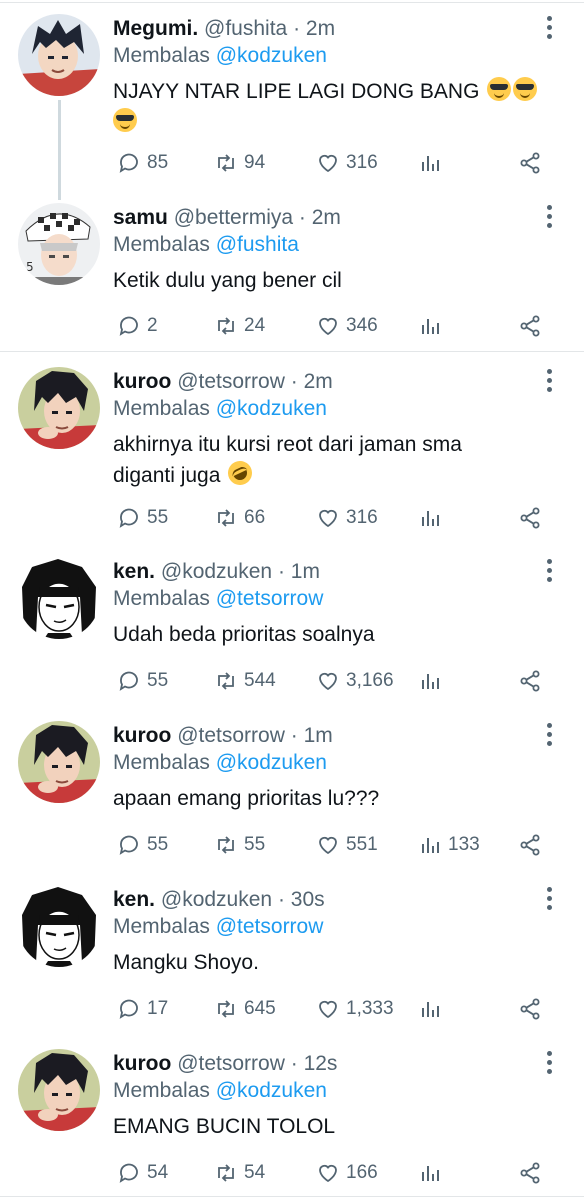 This screenshot has width=584, height=1200. What do you see at coordinates (328, 326) in the screenshot?
I see `like-icon` at bounding box center [328, 326].